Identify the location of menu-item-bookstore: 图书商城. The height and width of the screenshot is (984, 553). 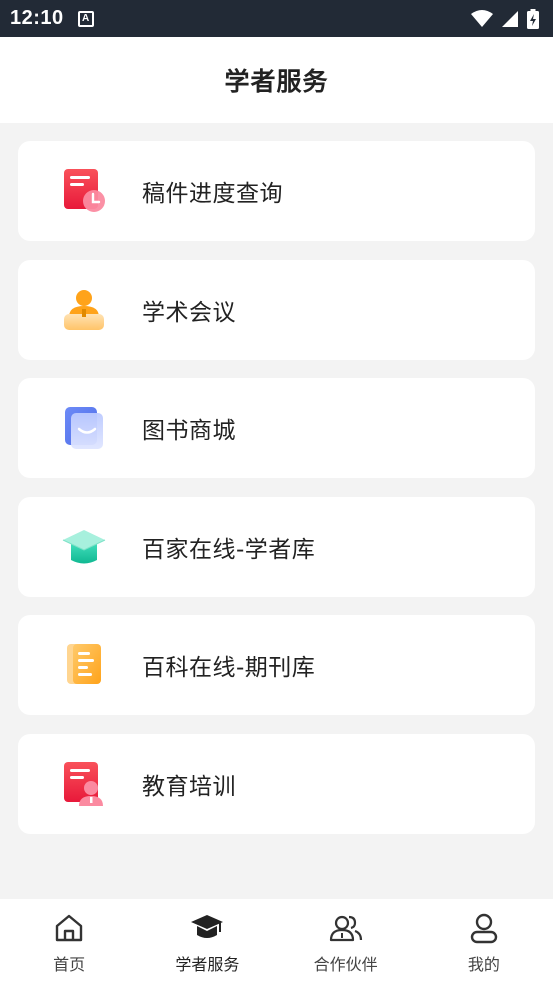
(276, 428).